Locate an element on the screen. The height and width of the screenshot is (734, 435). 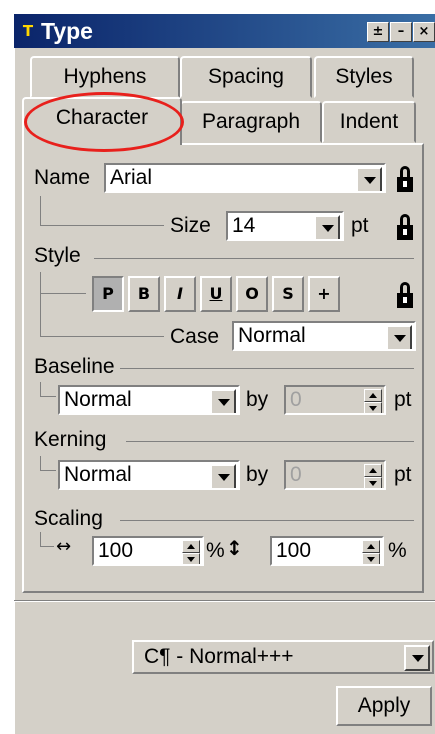
pin-icon: ± is located at coordinates (378, 32).